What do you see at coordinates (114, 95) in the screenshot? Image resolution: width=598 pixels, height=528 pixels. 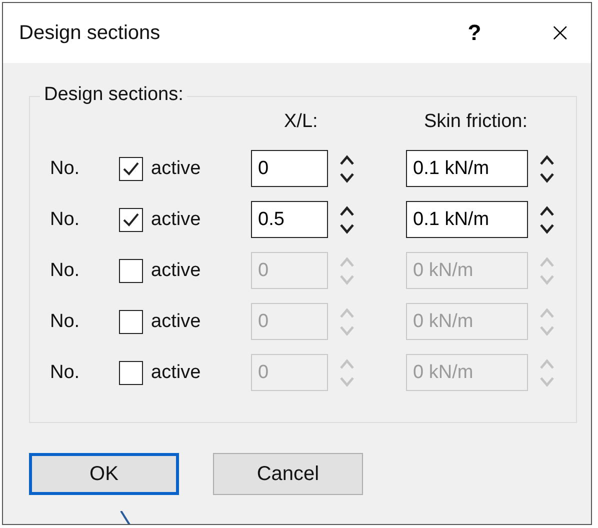 I see `group-label: Design sections:` at bounding box center [114, 95].